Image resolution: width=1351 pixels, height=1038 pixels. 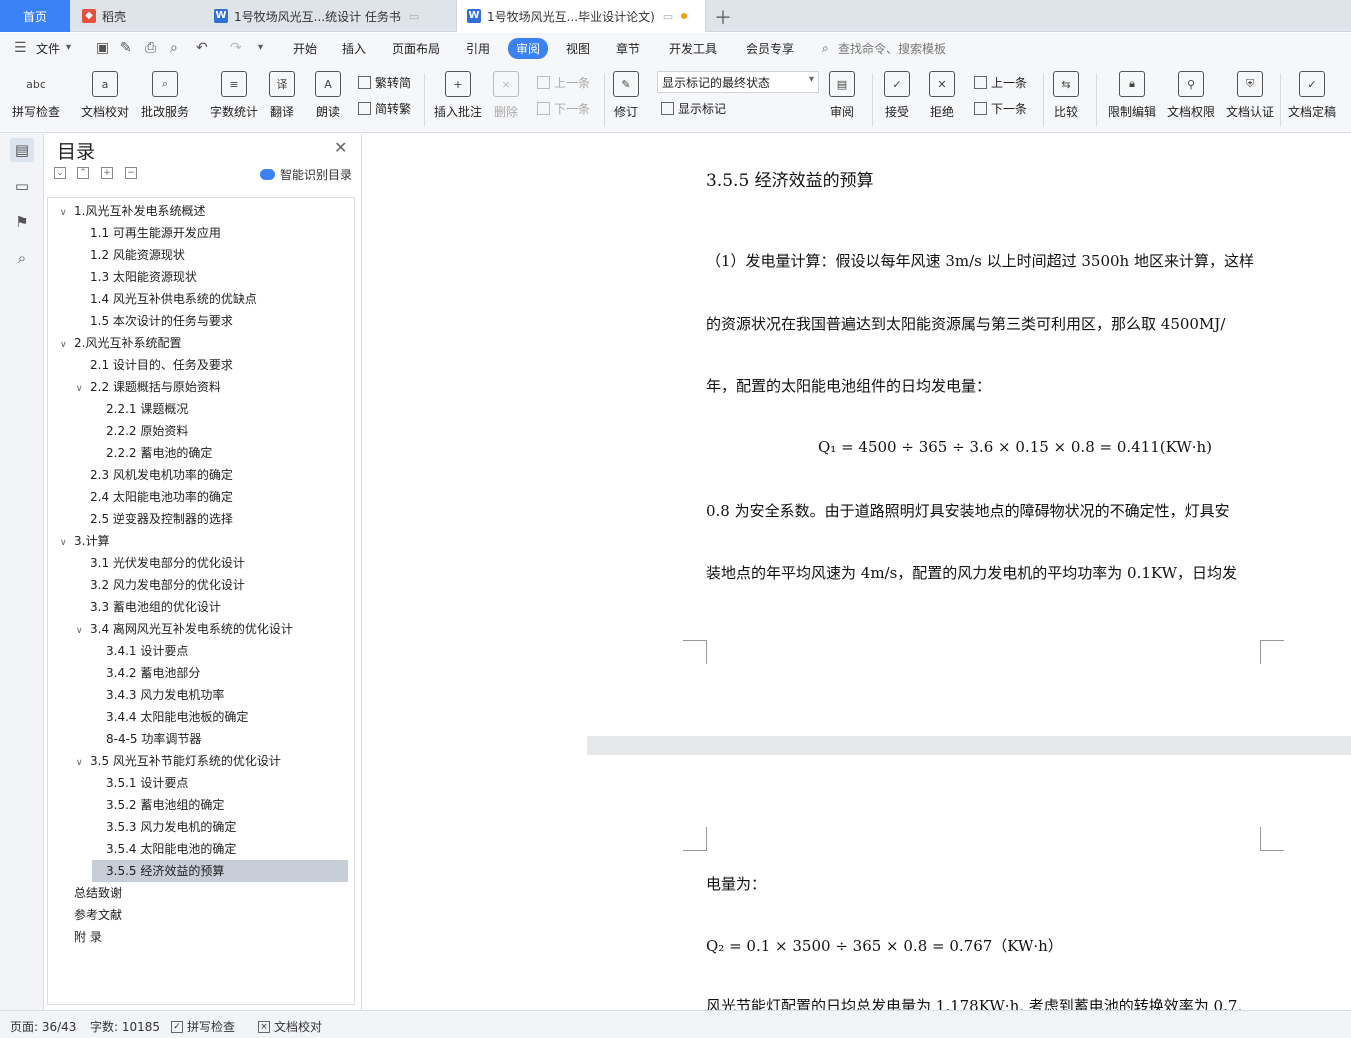 I want to click on toc-item: 8-4-5 功率调节器, so click(x=153, y=739).